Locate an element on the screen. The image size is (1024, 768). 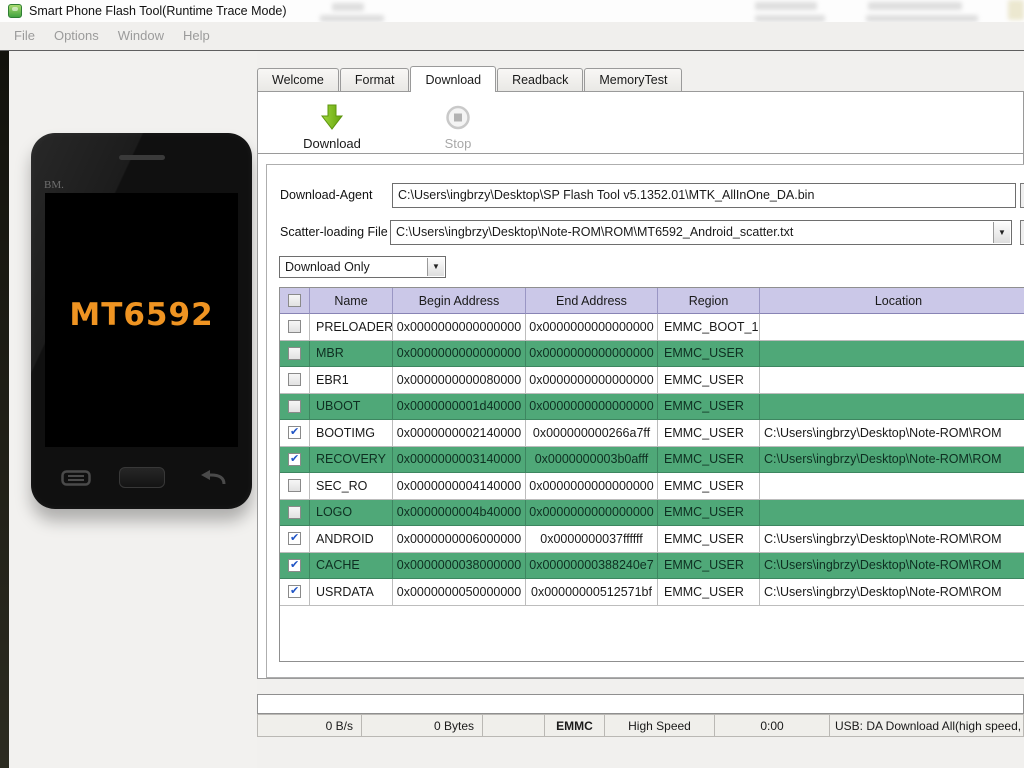
menu-bar: File Options Window Help is located at coordinates (512, 36).